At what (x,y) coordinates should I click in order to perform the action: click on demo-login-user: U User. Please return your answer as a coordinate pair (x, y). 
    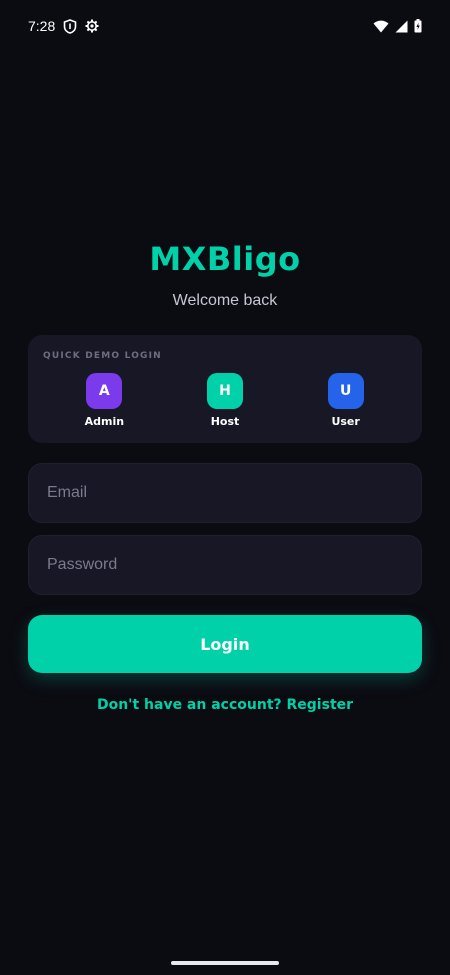
    Looking at the image, I should click on (346, 400).